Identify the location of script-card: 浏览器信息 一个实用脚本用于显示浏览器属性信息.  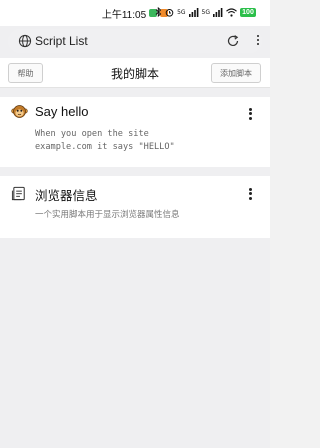
(135, 207).